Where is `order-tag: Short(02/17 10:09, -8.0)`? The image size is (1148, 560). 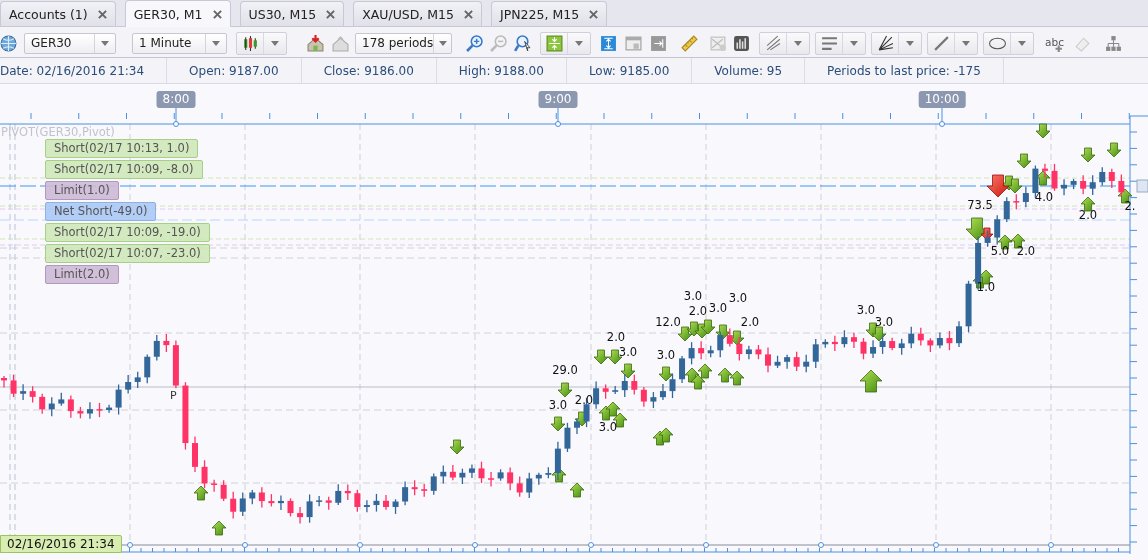
order-tag: Short(02/17 10:09, -8.0) is located at coordinates (124, 169).